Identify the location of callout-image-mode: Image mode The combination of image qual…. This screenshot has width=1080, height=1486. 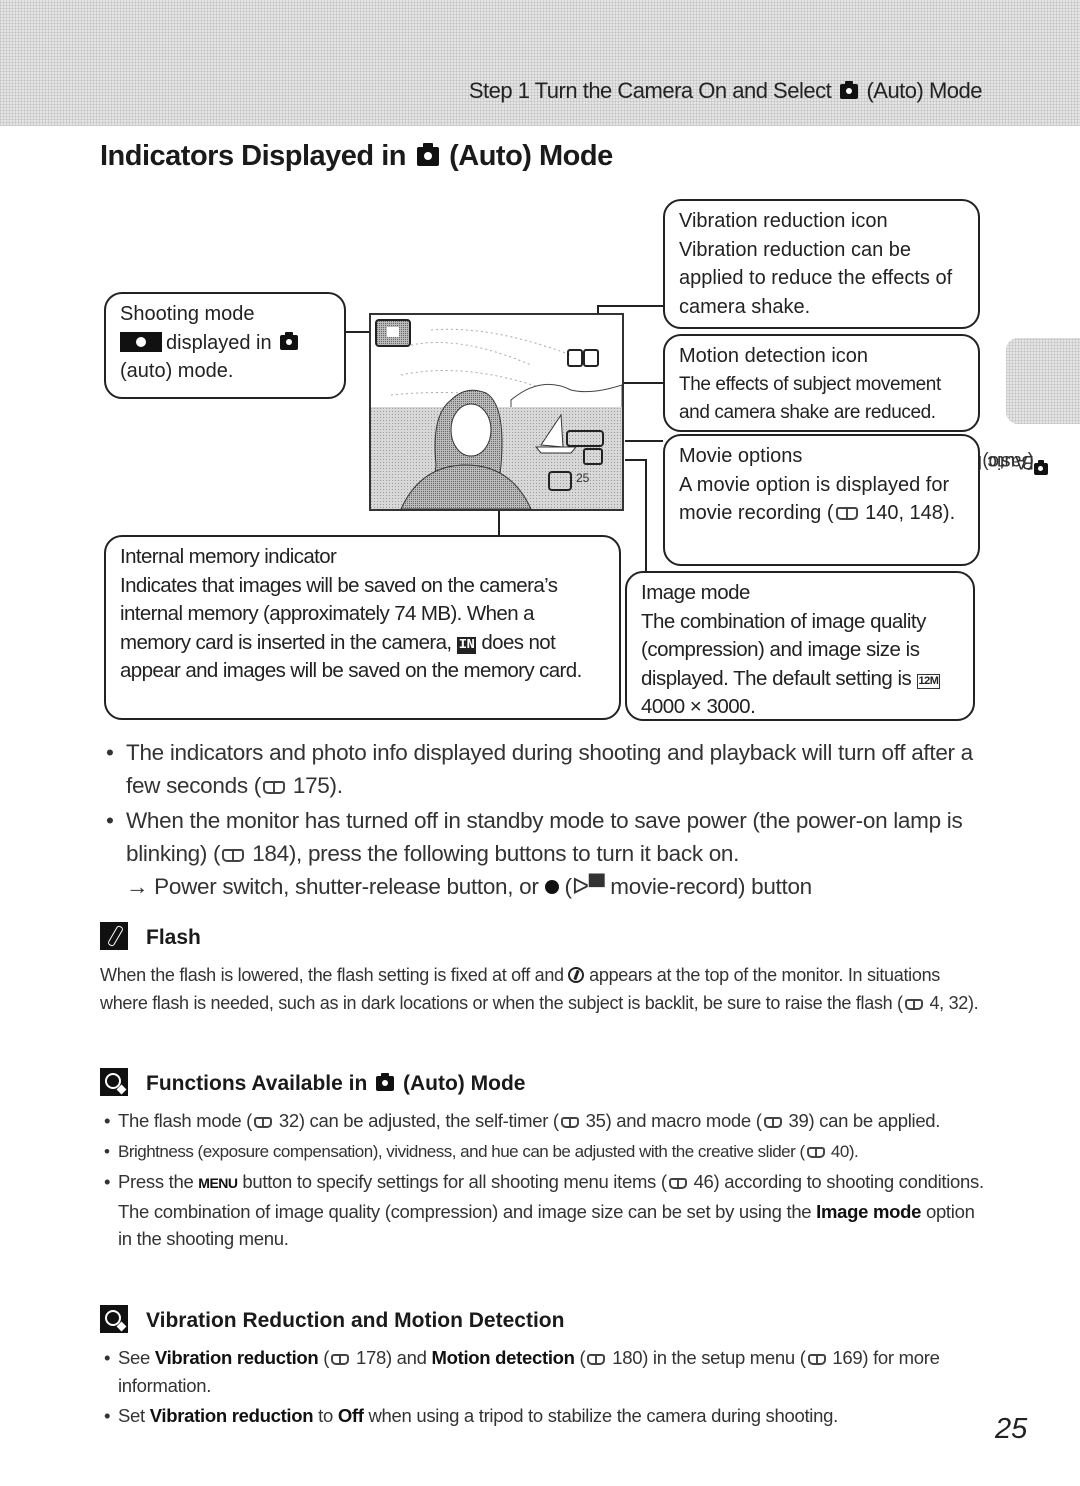
(800, 646).